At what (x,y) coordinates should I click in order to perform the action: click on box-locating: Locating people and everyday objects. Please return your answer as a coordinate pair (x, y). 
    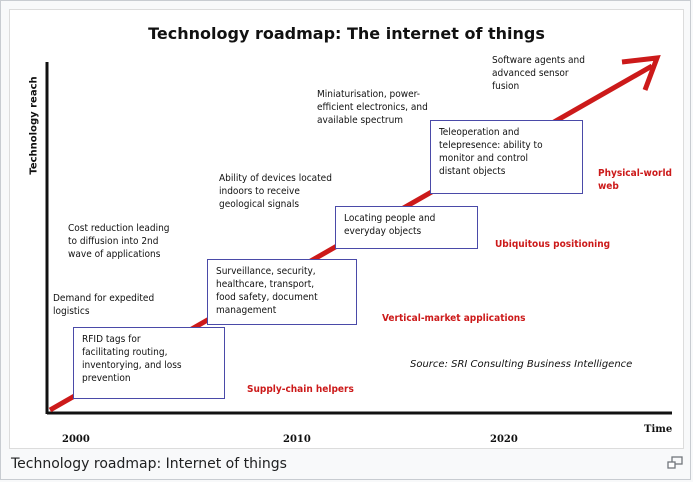
    Looking at the image, I should click on (406, 227).